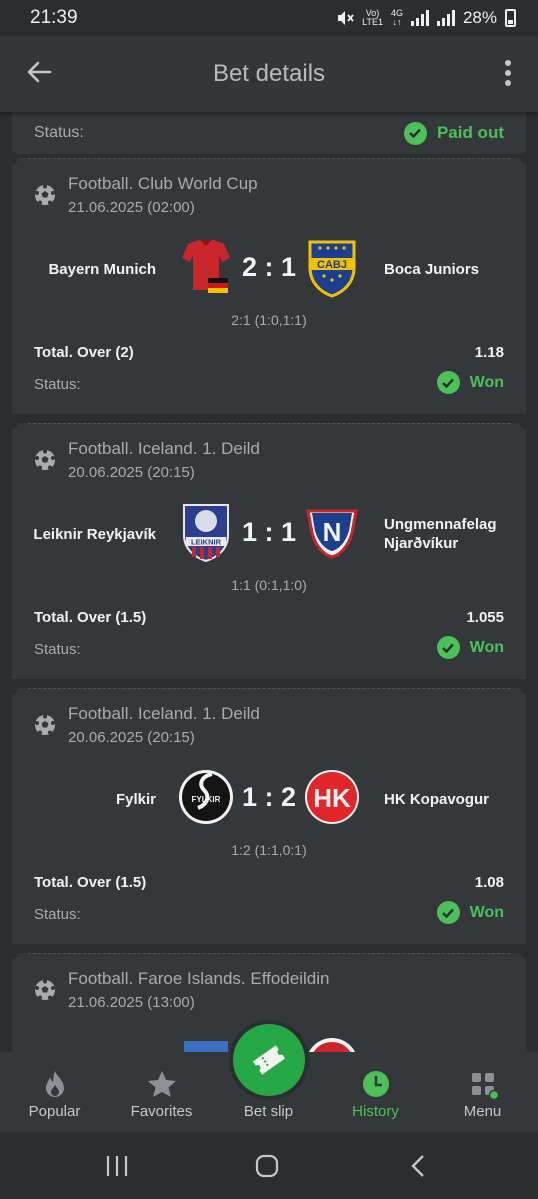 The image size is (538, 1199). Describe the element at coordinates (206, 542) in the screenshot. I see `svg-text: LEIKNIR` at that location.